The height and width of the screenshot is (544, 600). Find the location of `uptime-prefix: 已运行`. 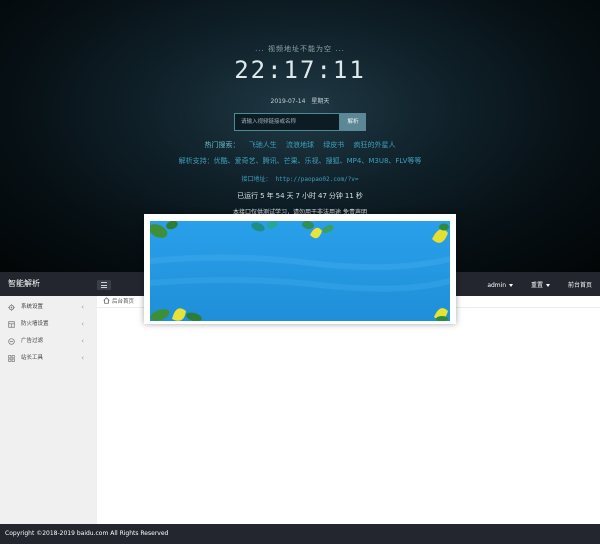

uptime-prefix: 已运行 is located at coordinates (248, 196).